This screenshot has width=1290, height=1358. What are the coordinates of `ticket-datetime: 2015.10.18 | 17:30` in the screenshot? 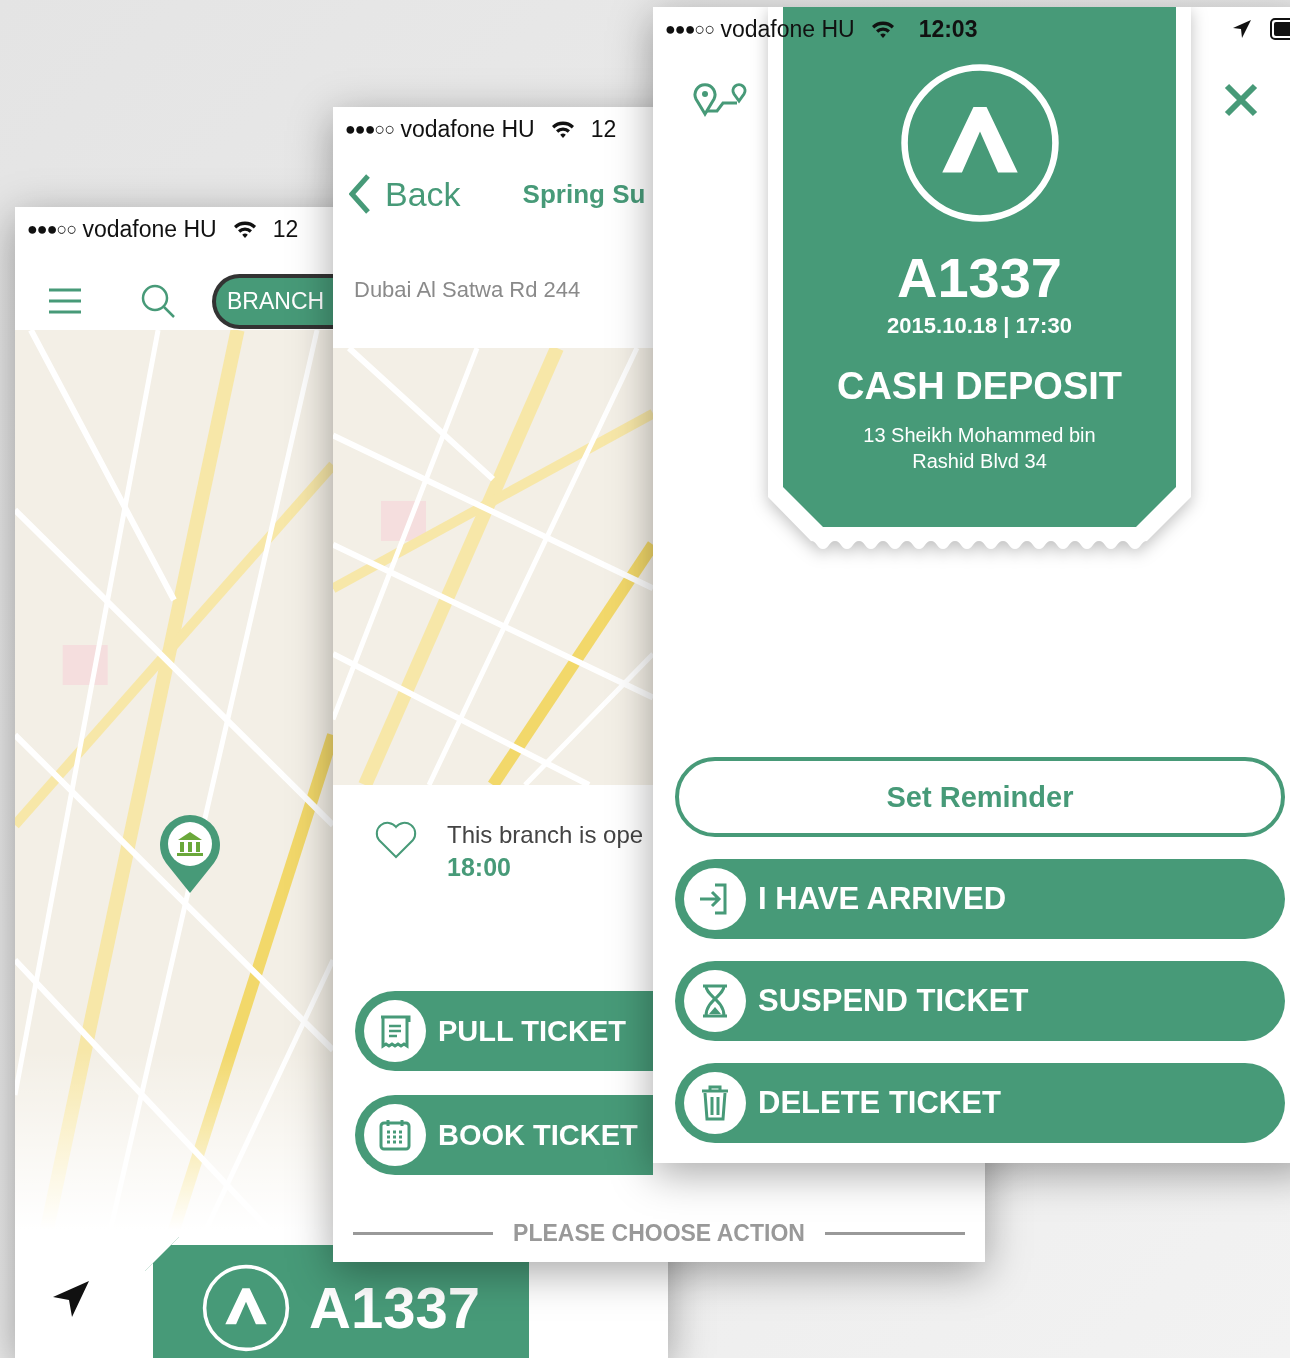 It's located at (979, 325).